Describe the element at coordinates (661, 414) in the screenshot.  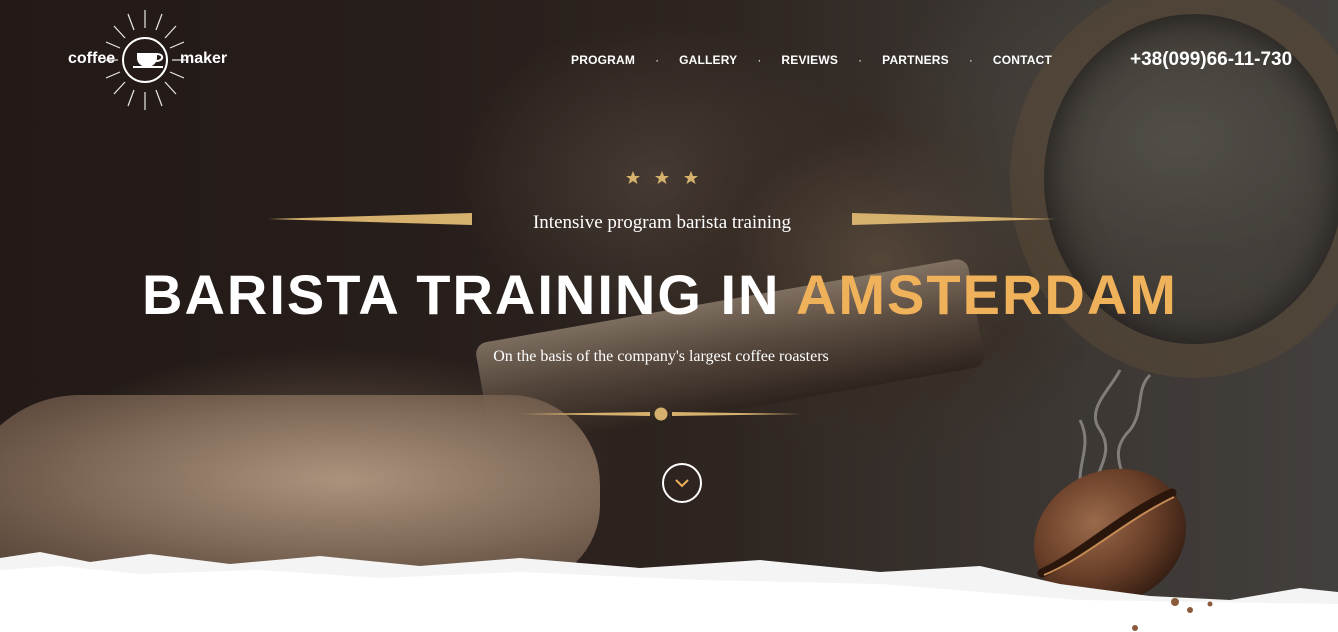
I see `decorative-divider` at that location.